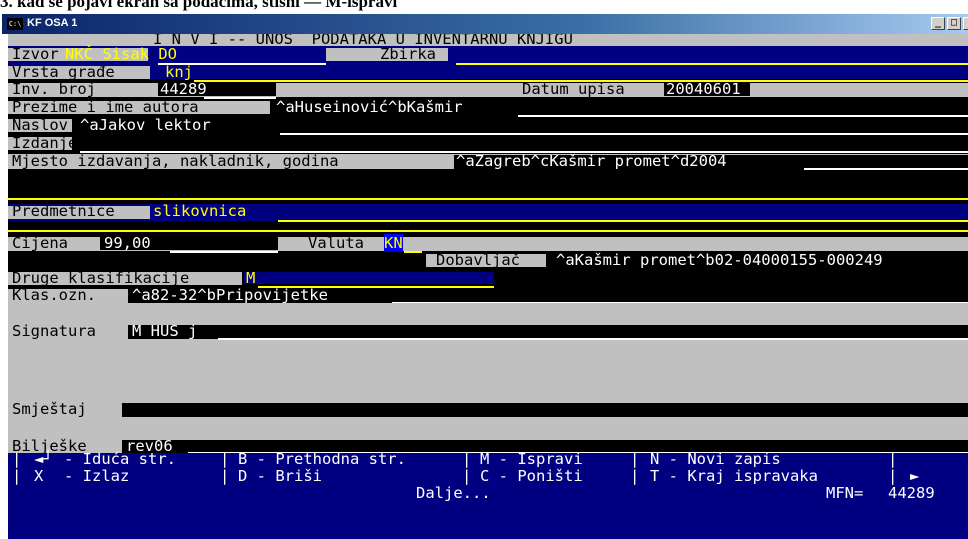 The height and width of the screenshot is (539, 968). What do you see at coordinates (369, 107) in the screenshot?
I see `autor-value: ^aHuseinović^bKašmir` at bounding box center [369, 107].